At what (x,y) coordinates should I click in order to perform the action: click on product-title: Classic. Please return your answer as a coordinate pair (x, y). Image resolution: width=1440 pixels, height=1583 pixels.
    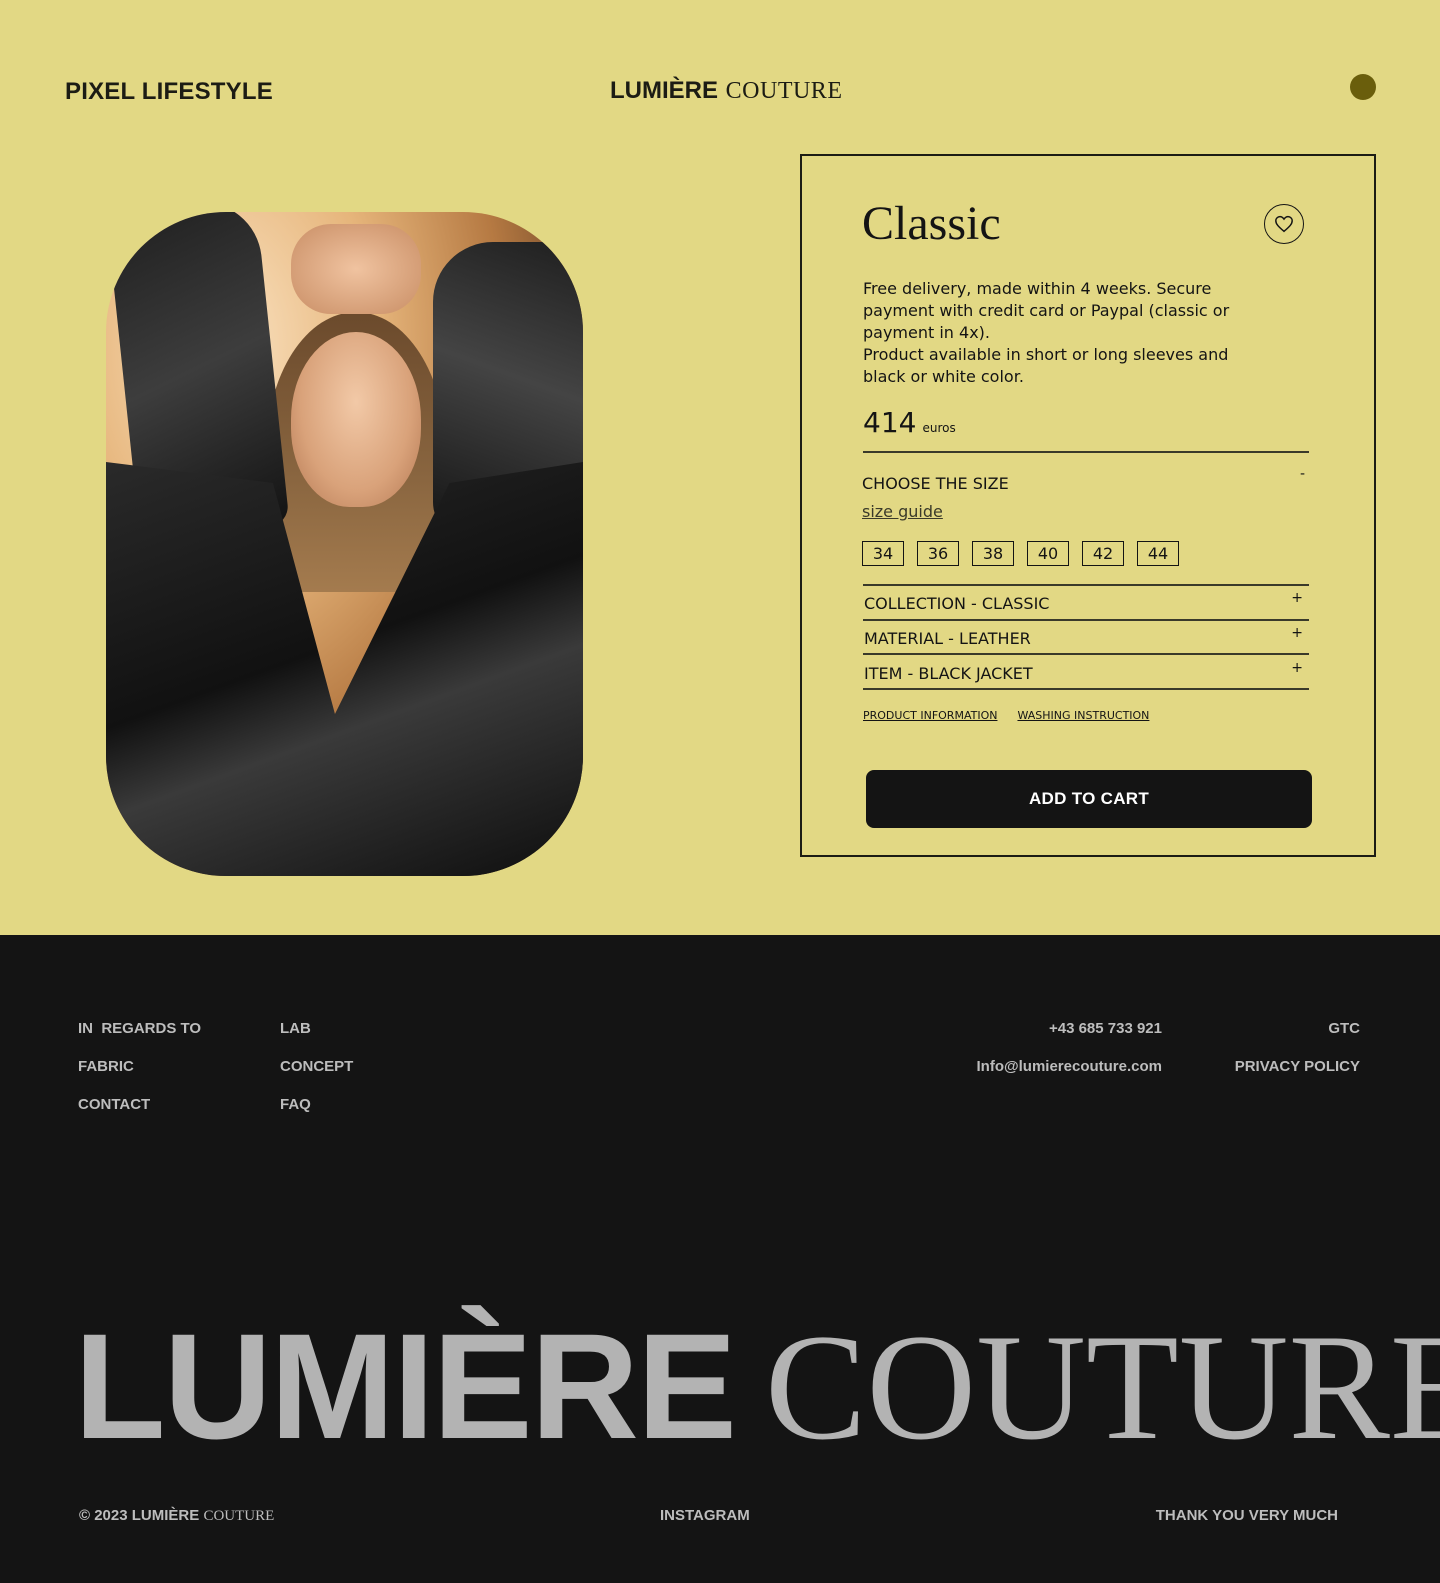
    Looking at the image, I should click on (931, 223).